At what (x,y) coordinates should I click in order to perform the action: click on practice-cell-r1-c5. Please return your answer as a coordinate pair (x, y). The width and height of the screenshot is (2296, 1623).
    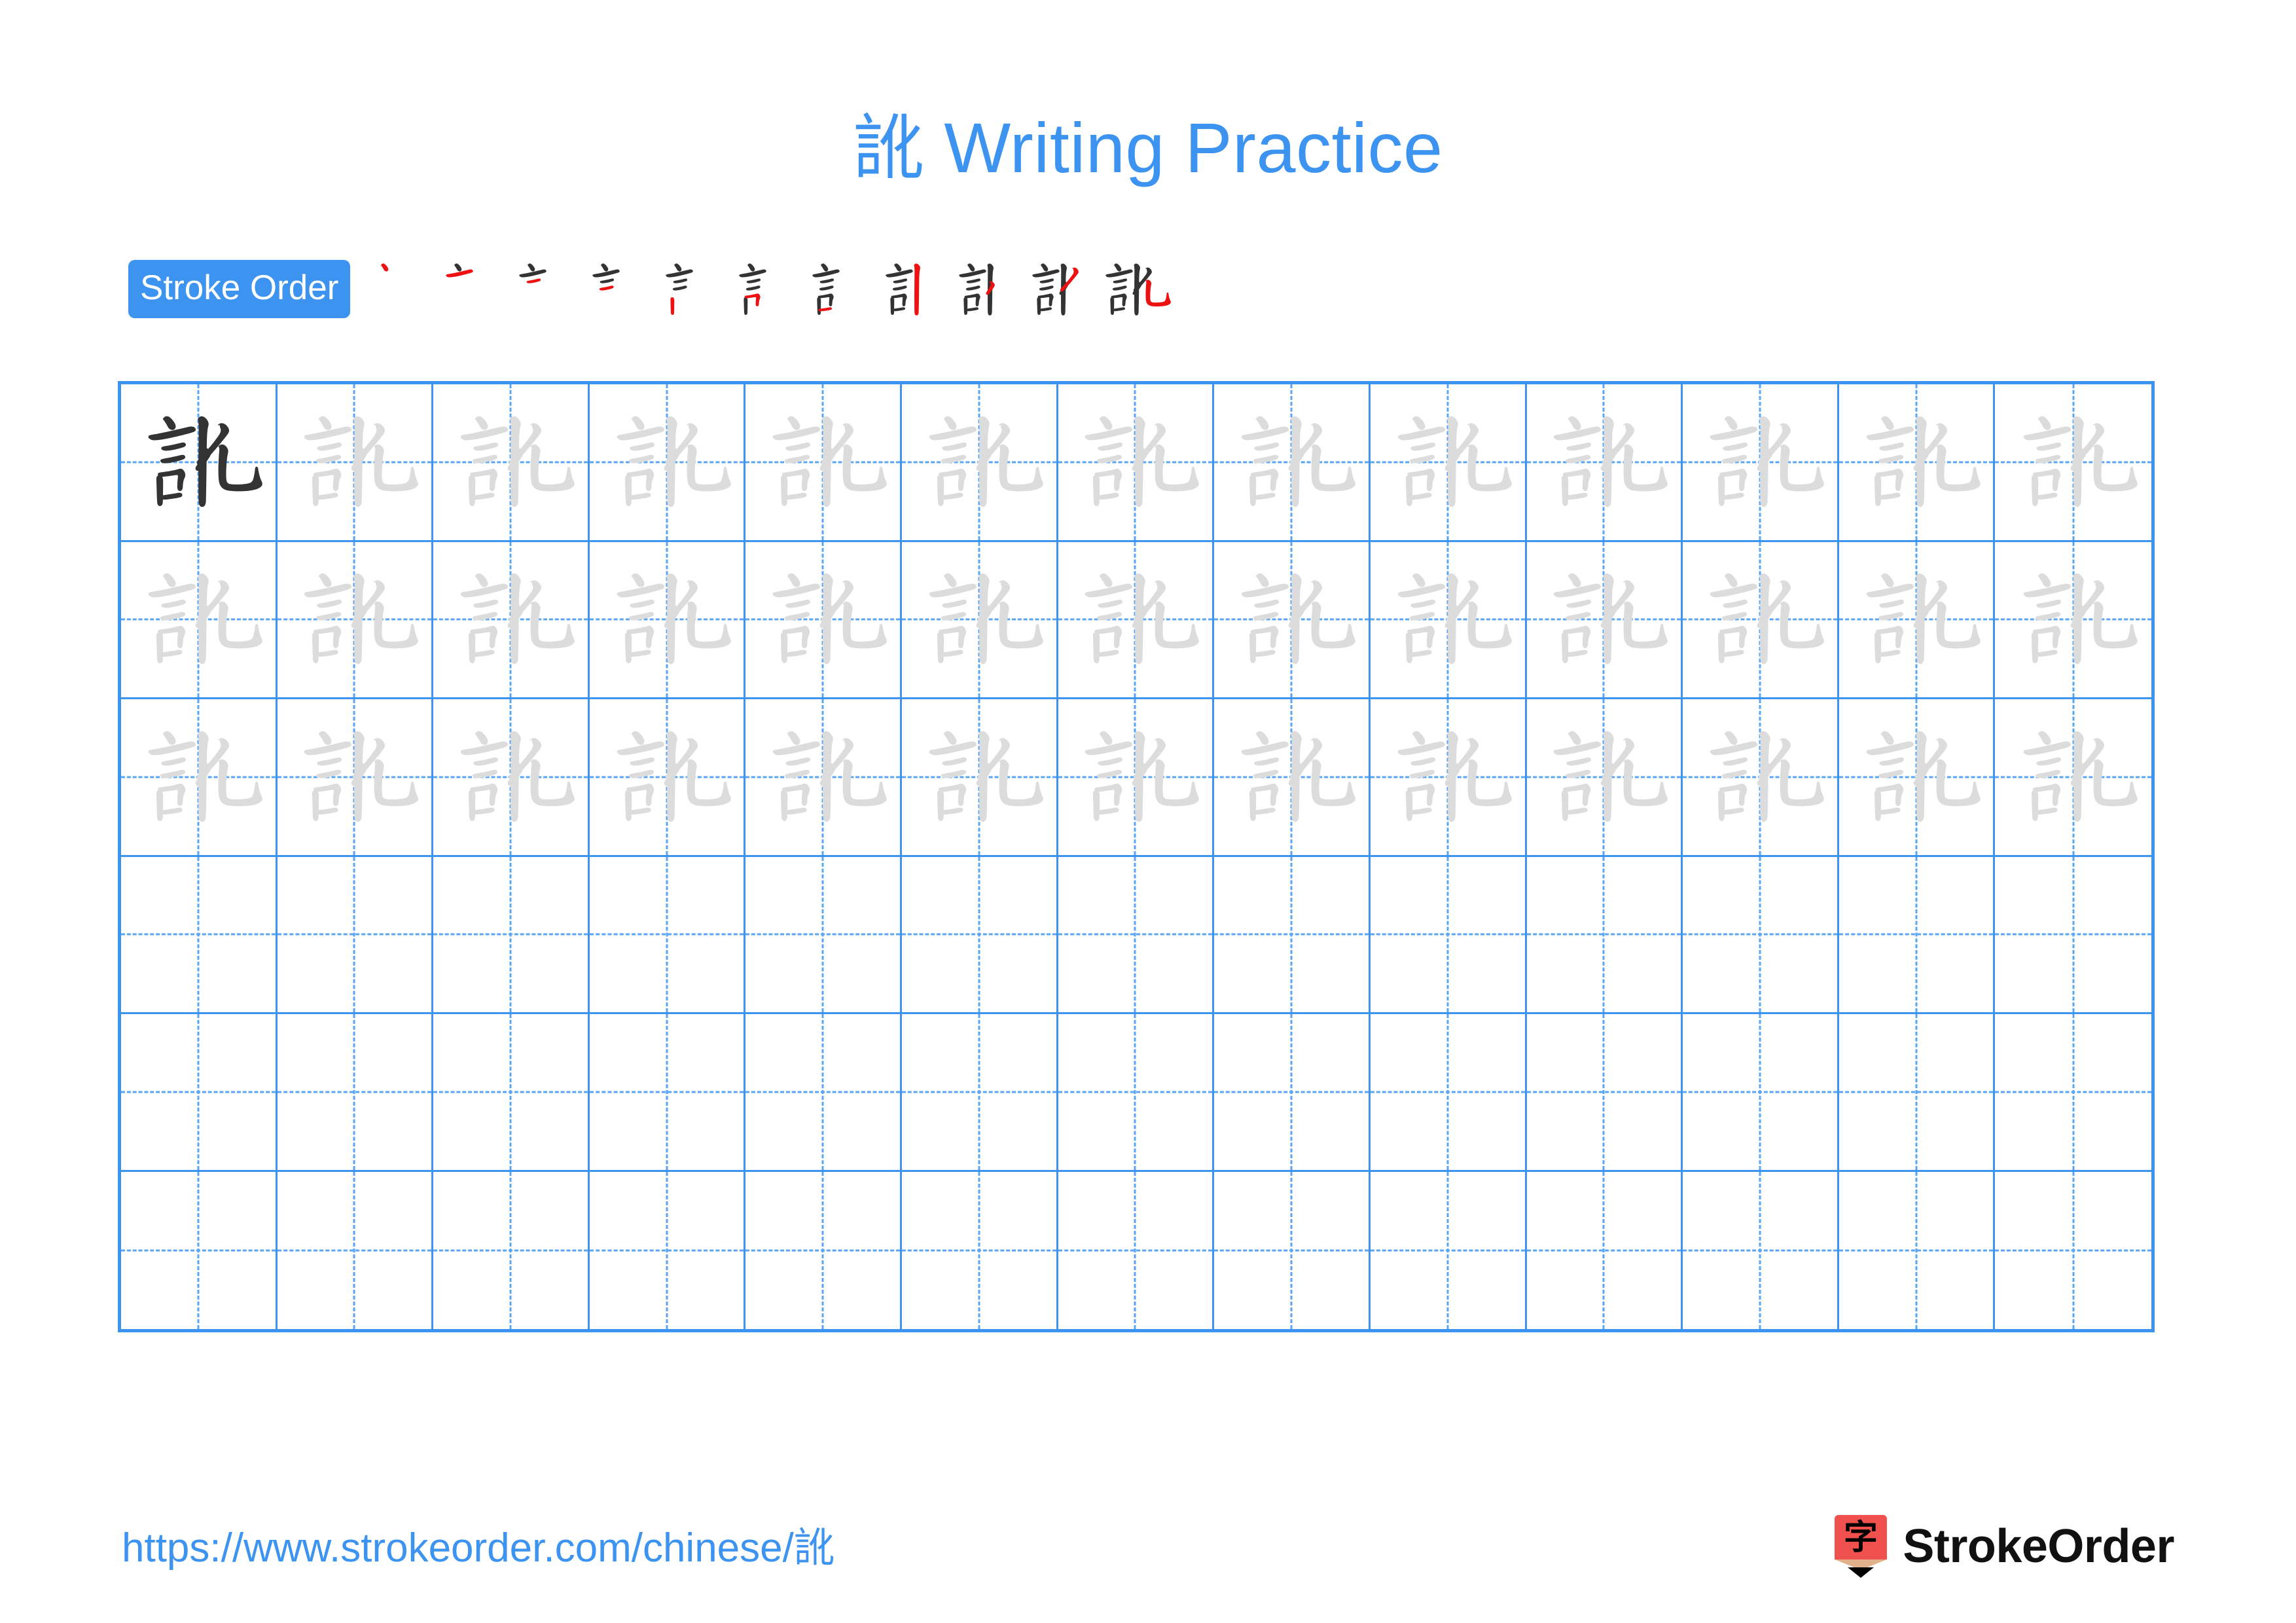
    Looking at the image, I should click on (824, 463).